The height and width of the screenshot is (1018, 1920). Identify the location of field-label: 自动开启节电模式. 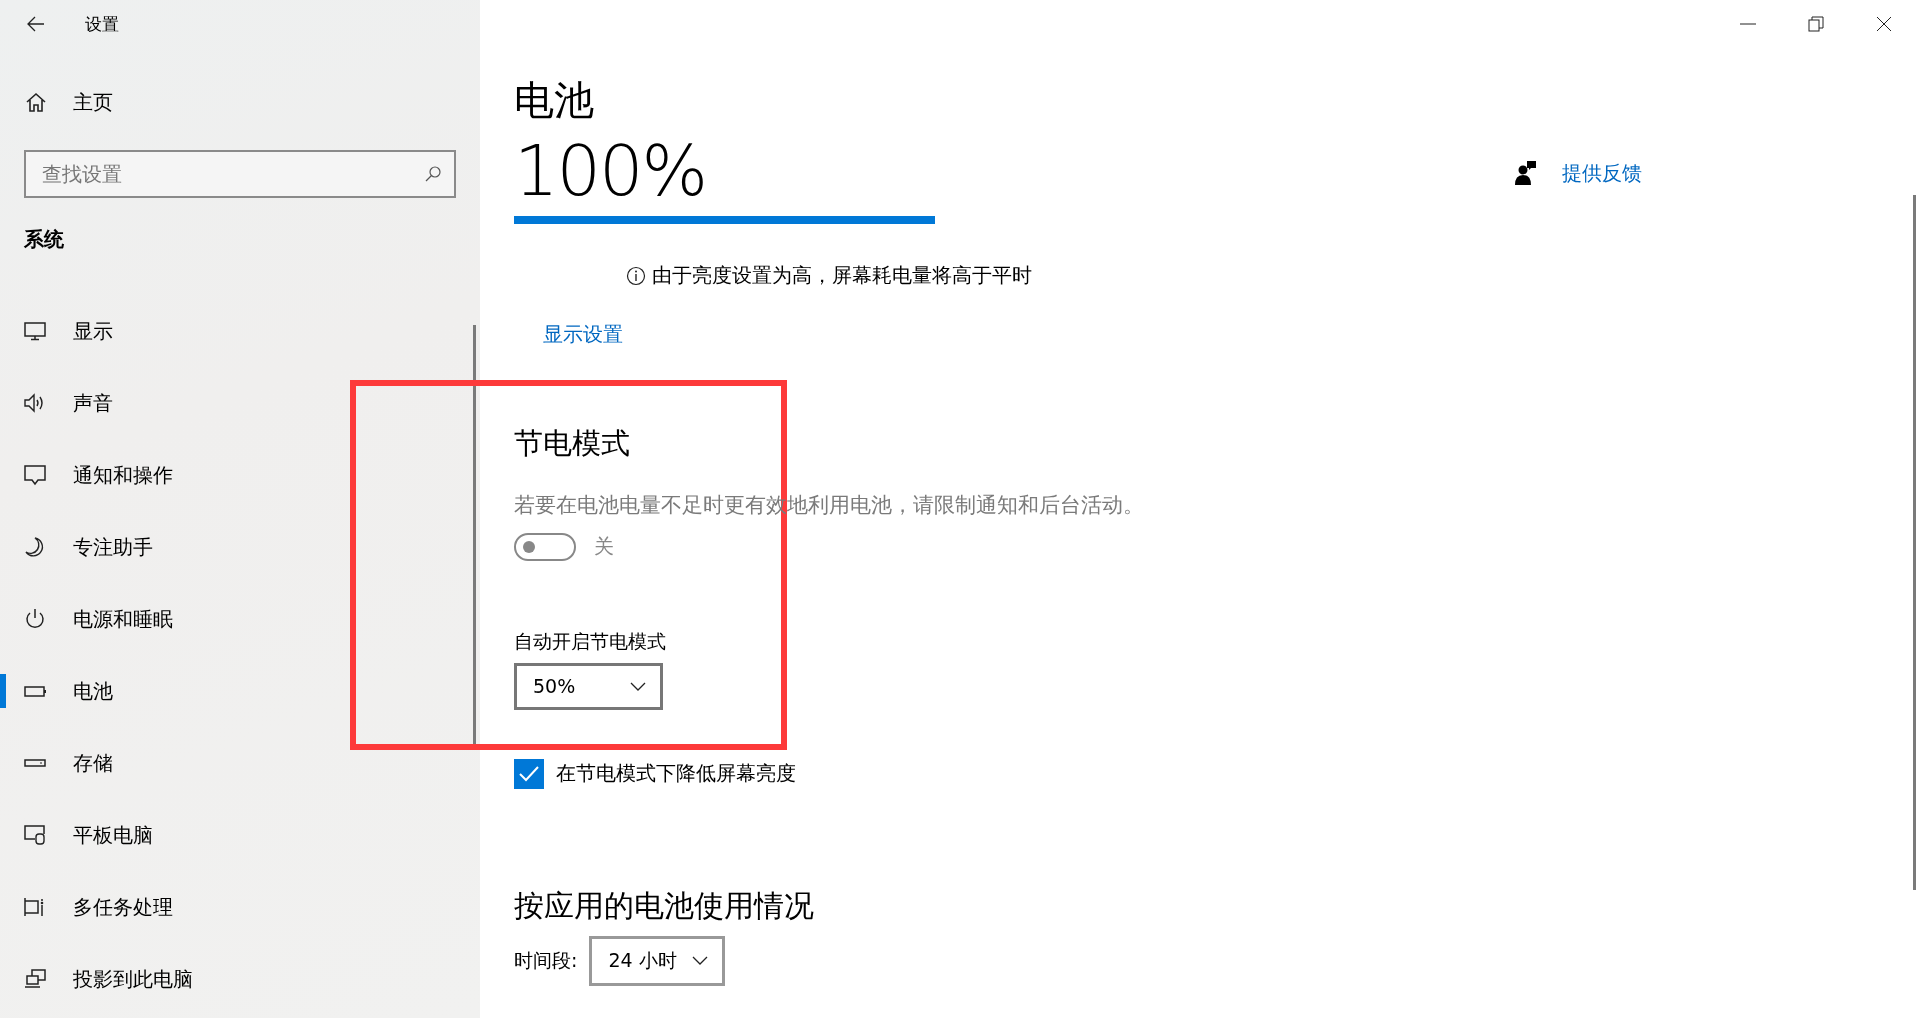
(590, 641).